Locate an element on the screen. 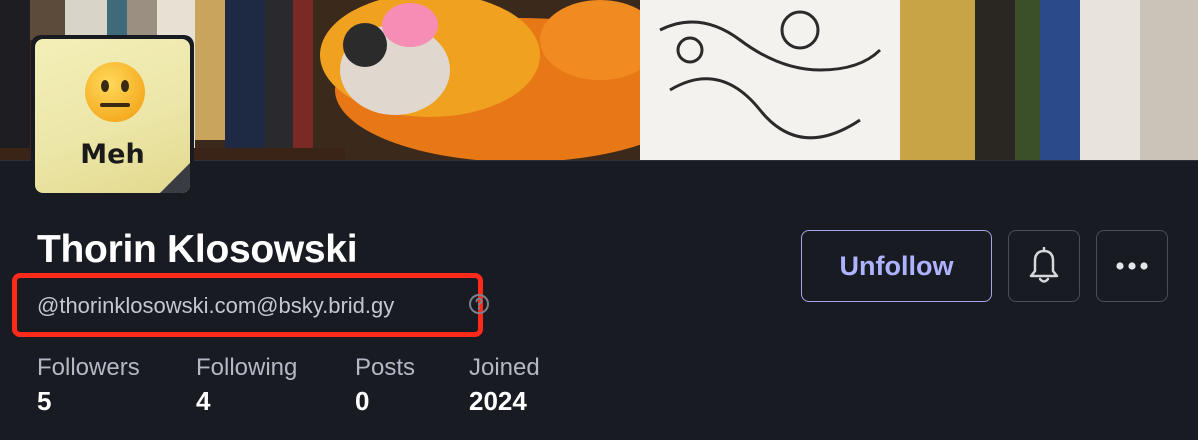 This screenshot has width=1198, height=440. neutral-face-icon is located at coordinates (115, 92).